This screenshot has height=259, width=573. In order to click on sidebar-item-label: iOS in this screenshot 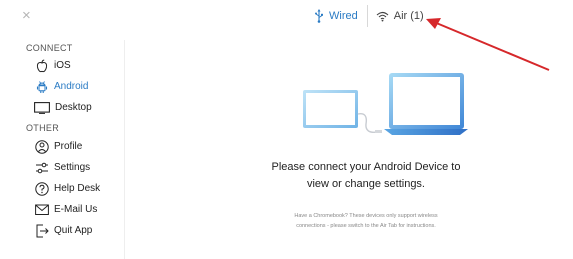, I will do `click(62, 65)`.